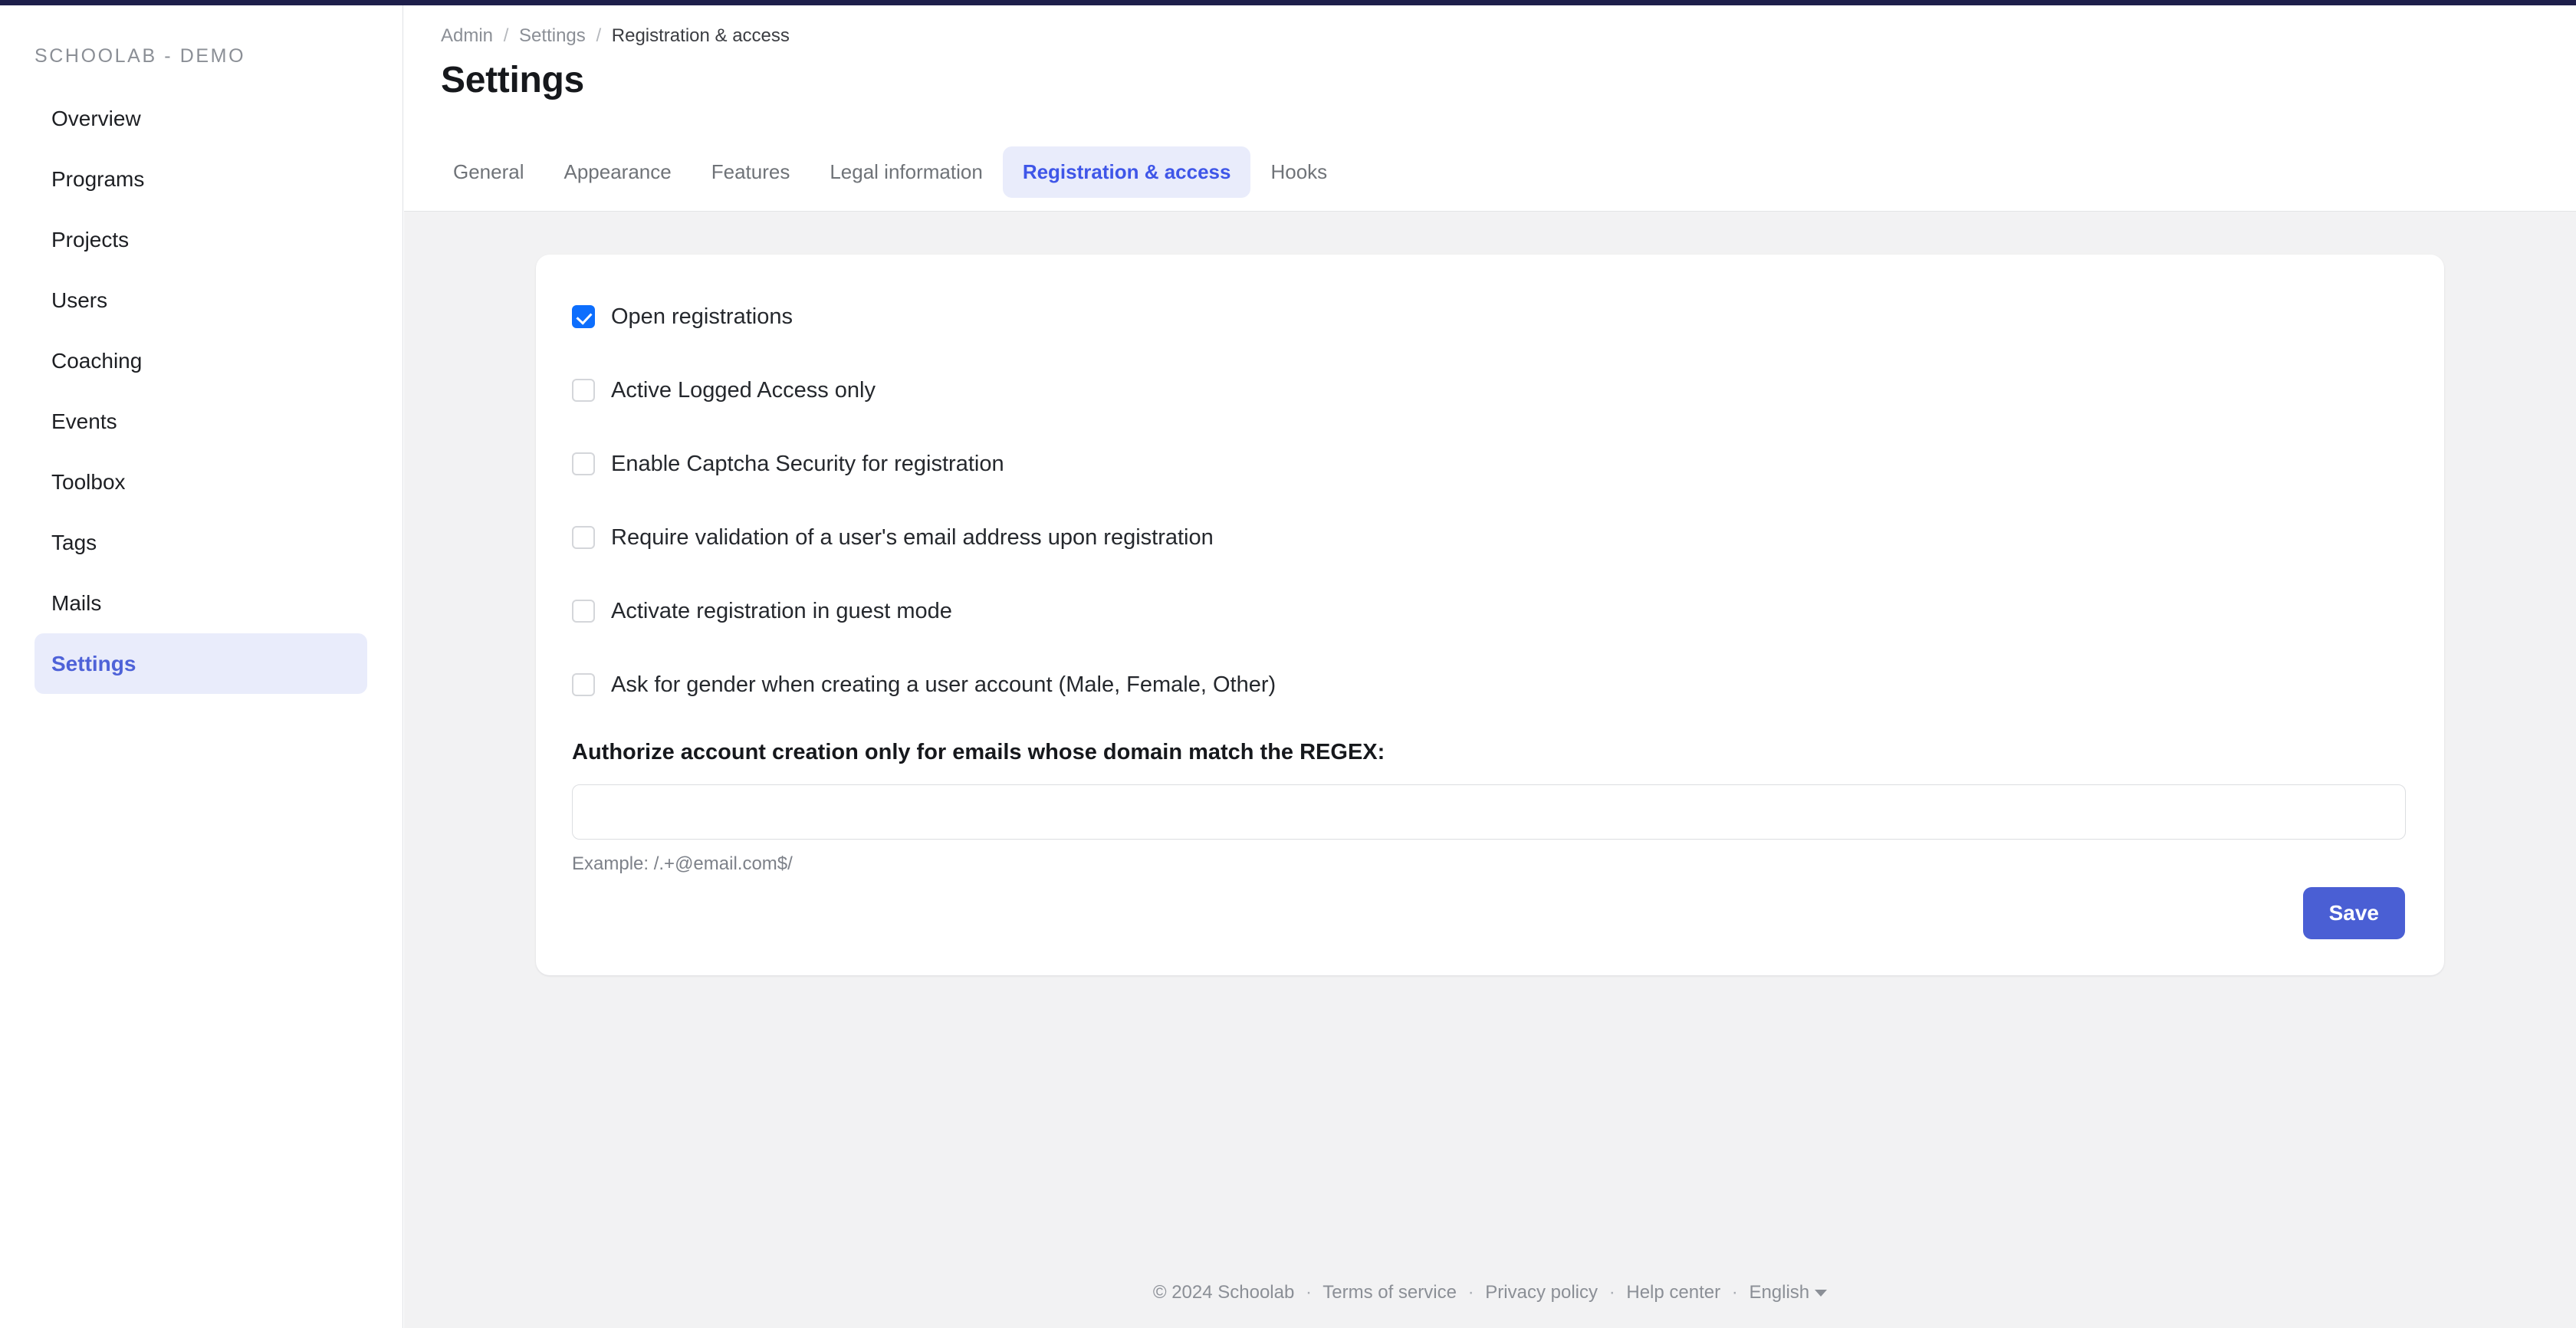  I want to click on sidebar-item-events: Events, so click(201, 421).